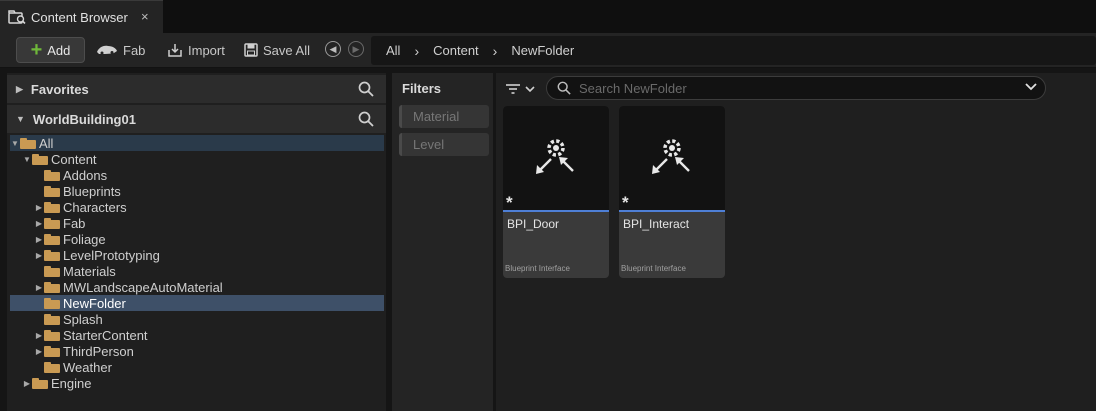  Describe the element at coordinates (197, 143) in the screenshot. I see `tree-item-all: ▼ All` at that location.